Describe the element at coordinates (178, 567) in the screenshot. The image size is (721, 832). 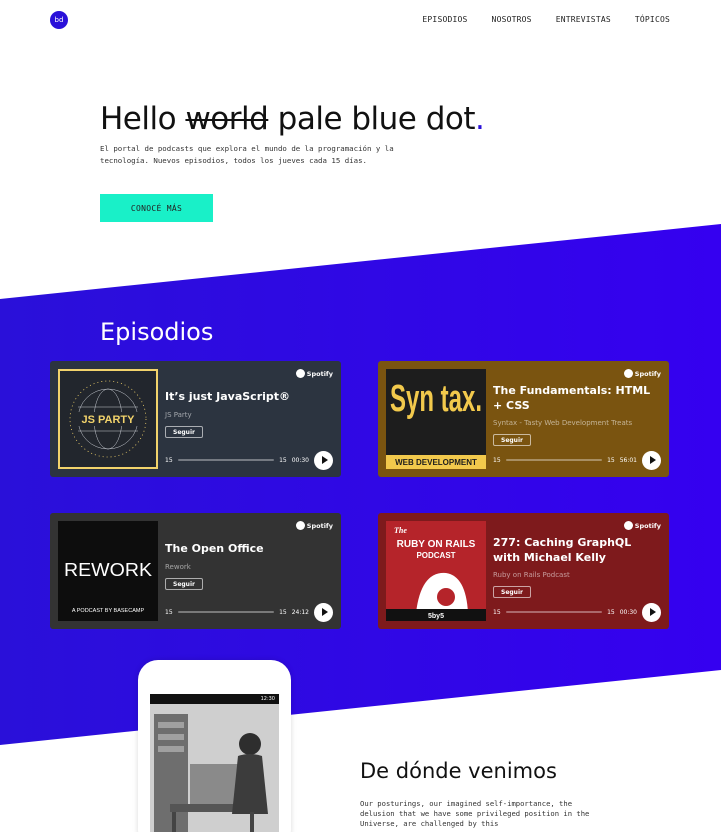
I see `episode-show: Rework` at that location.